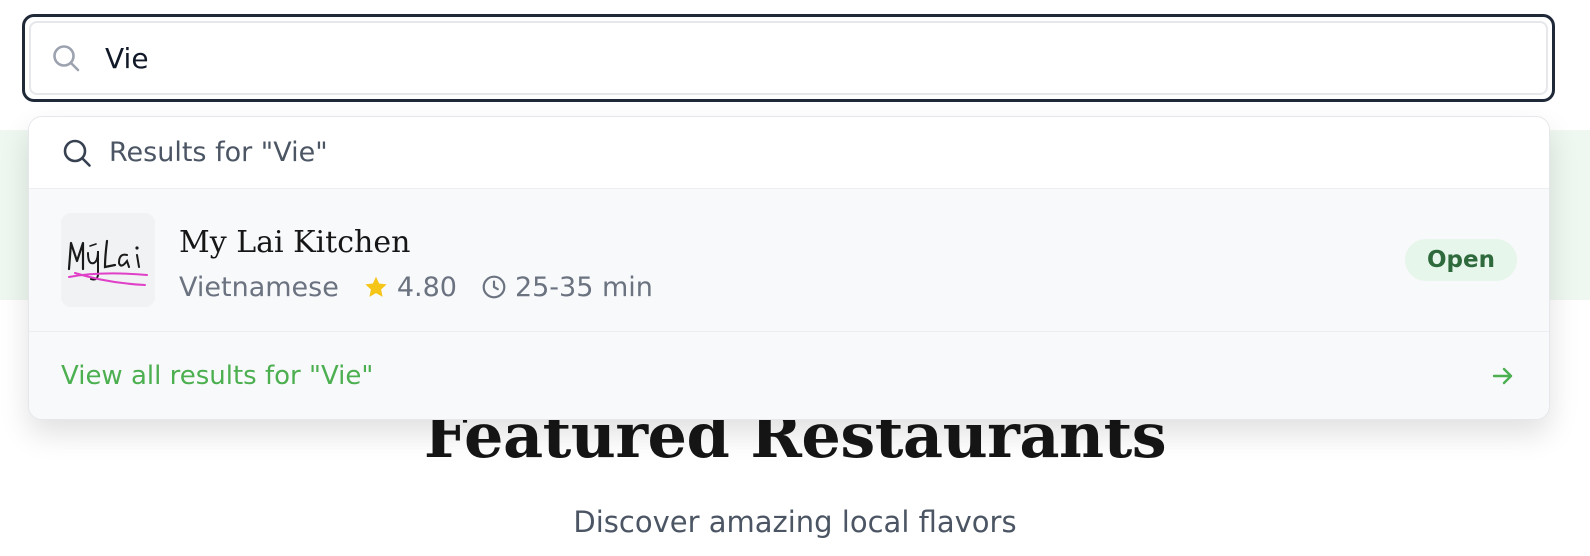  I want to click on restaurant-meta: Vietnamese 4.80 25-35 min, so click(416, 287).